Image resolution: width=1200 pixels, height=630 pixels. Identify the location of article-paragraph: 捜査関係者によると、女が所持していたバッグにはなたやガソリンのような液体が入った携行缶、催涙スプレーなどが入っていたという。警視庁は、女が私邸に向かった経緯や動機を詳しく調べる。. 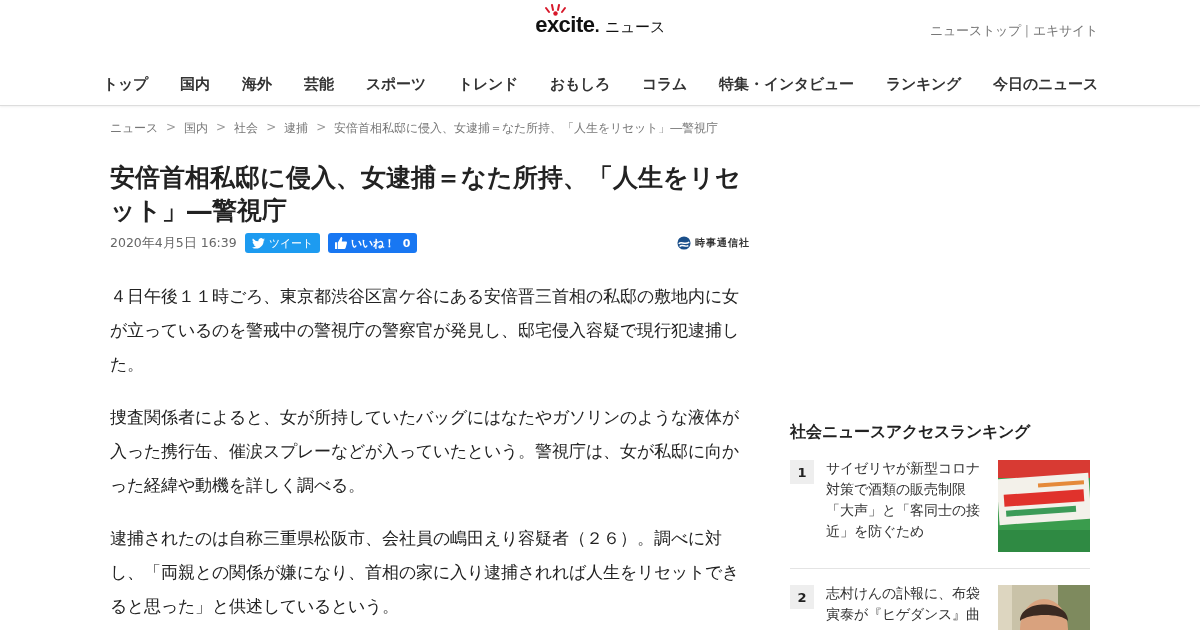
(425, 451).